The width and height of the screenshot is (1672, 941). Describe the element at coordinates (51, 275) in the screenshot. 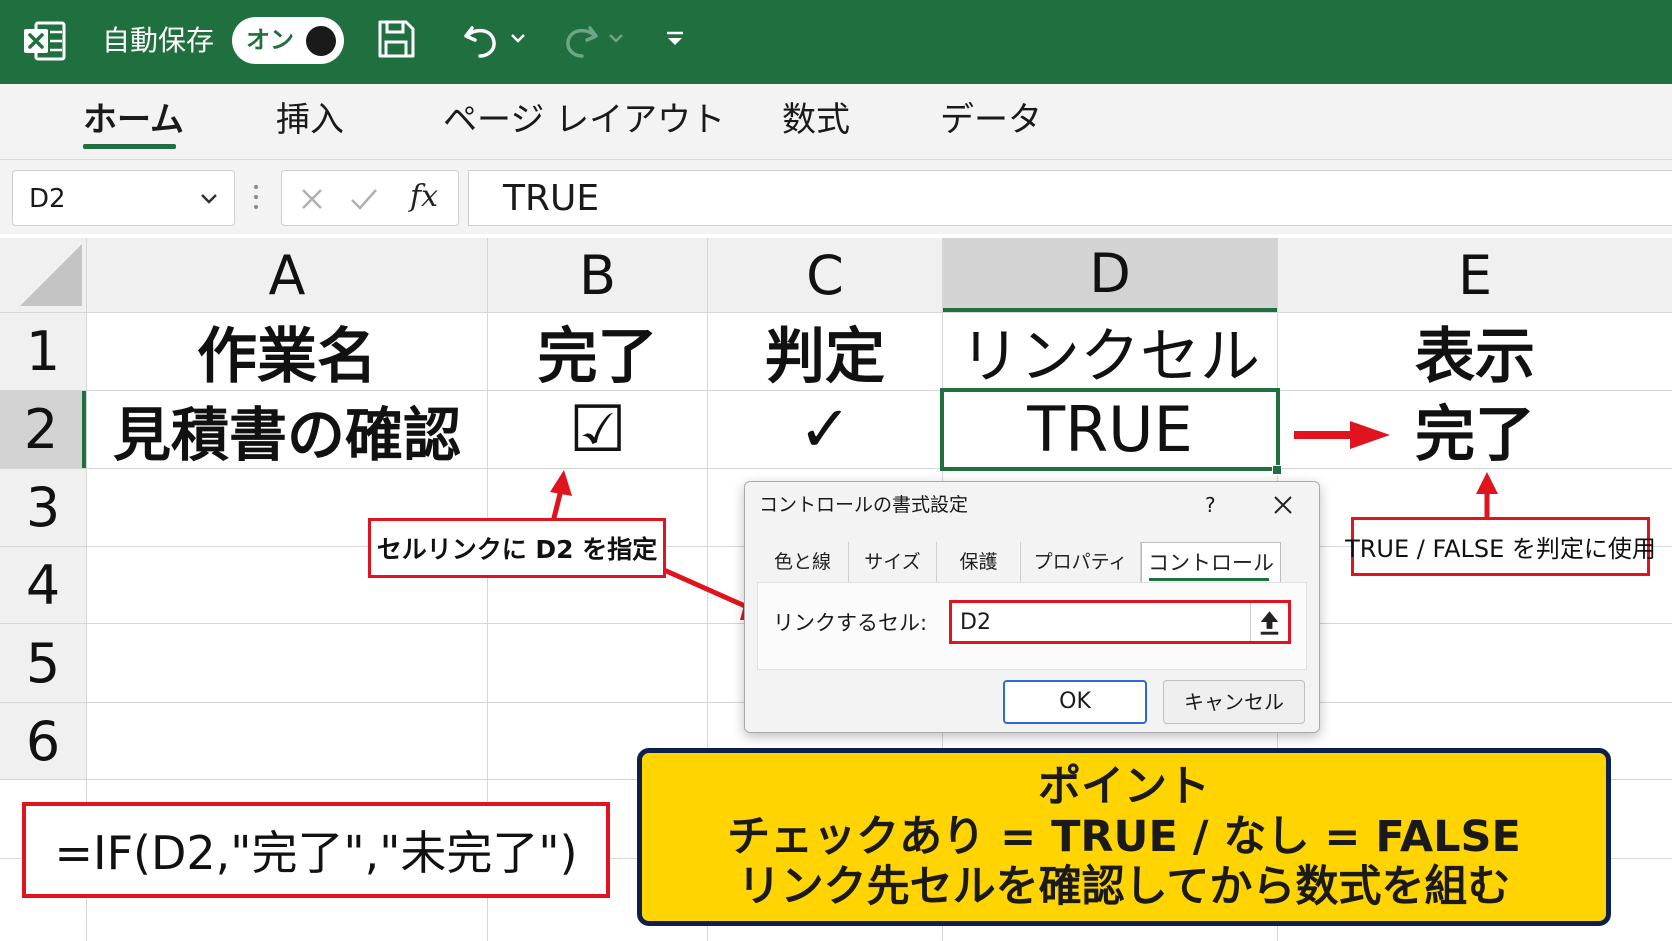

I see `select-all-triangle-icon` at that location.